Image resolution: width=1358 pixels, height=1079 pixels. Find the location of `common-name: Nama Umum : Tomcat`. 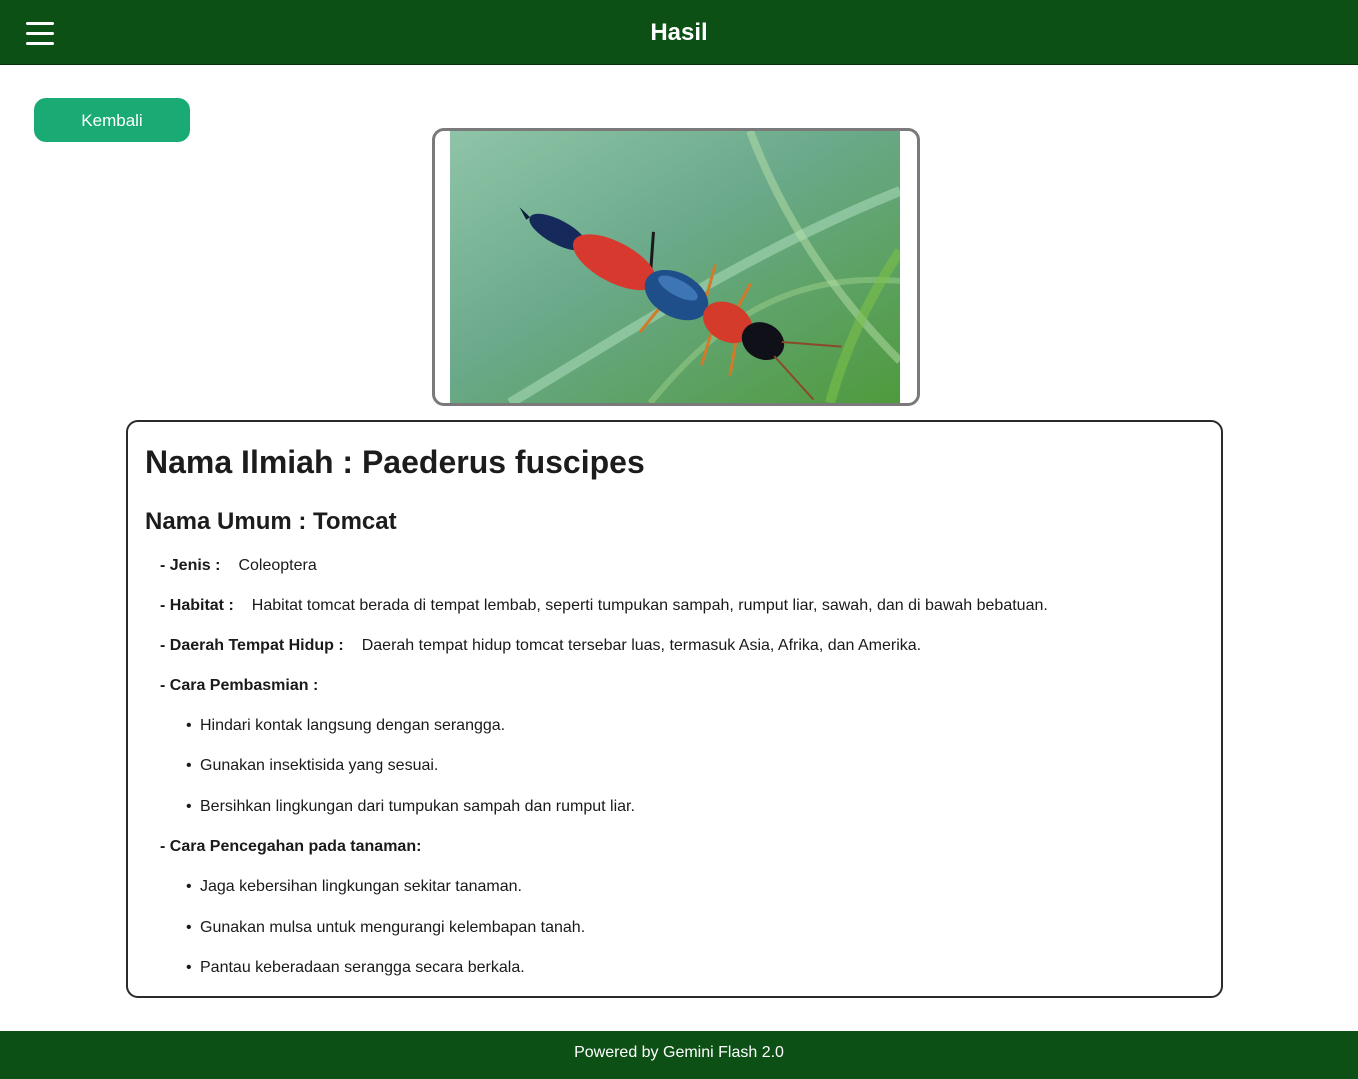

common-name: Nama Umum : Tomcat is located at coordinates (271, 521).